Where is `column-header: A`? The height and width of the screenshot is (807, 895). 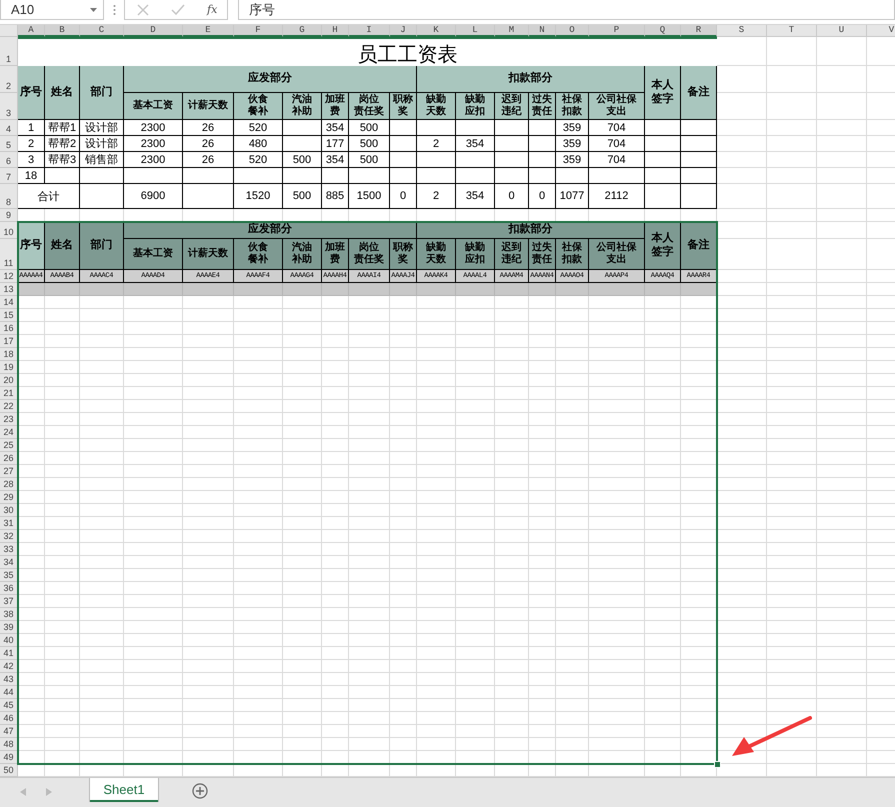
column-header: A is located at coordinates (31, 31).